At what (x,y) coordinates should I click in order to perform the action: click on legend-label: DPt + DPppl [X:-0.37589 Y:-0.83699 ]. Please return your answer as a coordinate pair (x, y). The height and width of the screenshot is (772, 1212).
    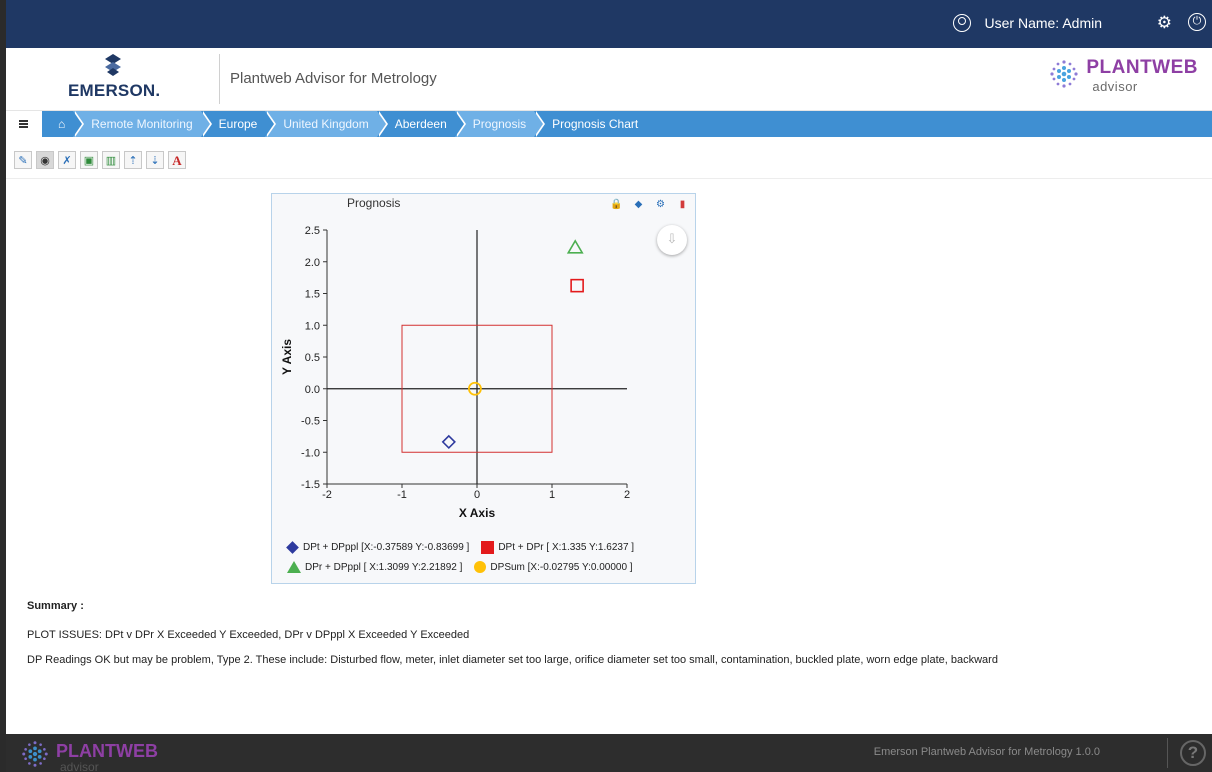
    Looking at the image, I should click on (386, 547).